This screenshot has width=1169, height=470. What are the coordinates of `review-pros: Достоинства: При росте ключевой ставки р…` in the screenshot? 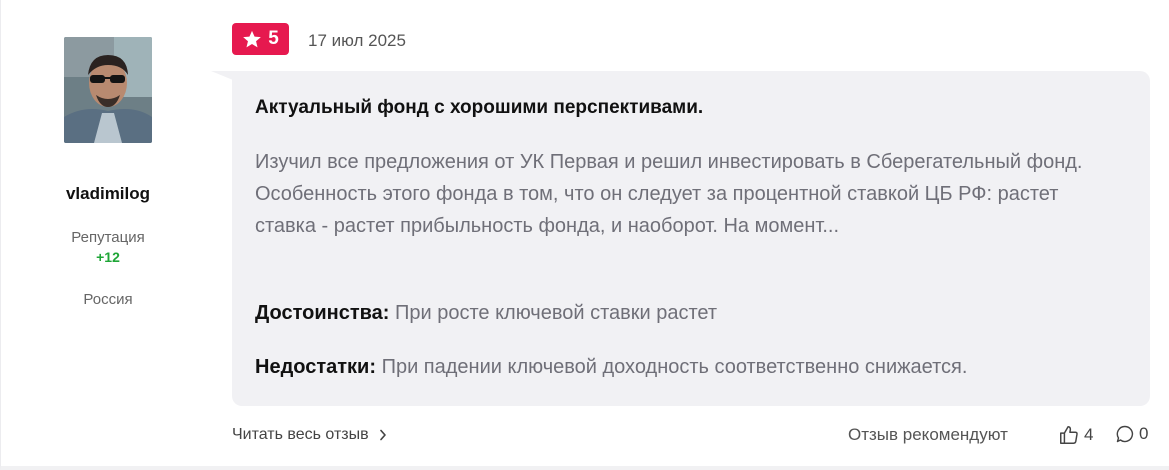 It's located at (486, 313).